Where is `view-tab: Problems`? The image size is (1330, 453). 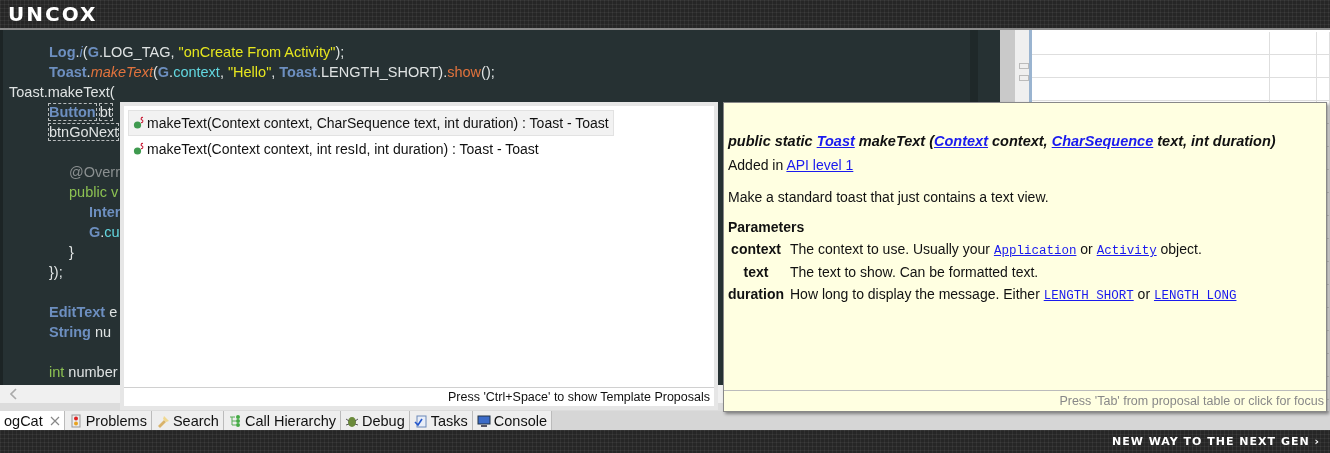
view-tab: Problems is located at coordinates (108, 420).